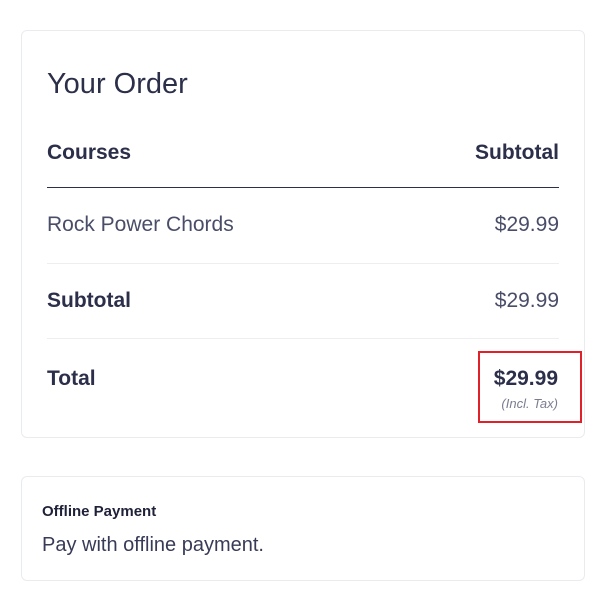  What do you see at coordinates (526, 300) in the screenshot?
I see `subtotal-value: $29.99` at bounding box center [526, 300].